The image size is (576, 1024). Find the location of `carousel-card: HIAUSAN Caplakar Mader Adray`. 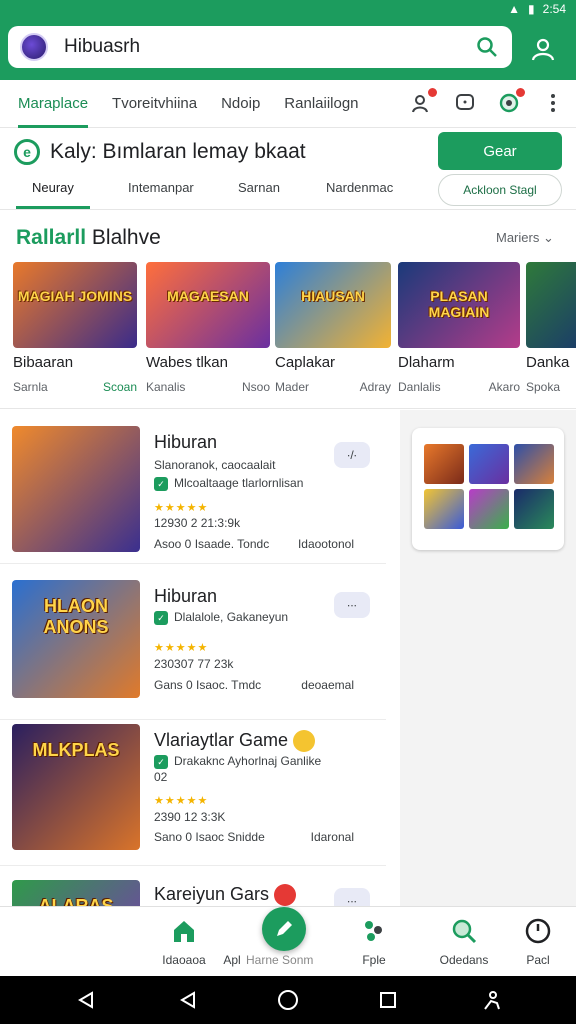

carousel-card: HIAUSAN Caplakar Mader Adray is located at coordinates (333, 328).